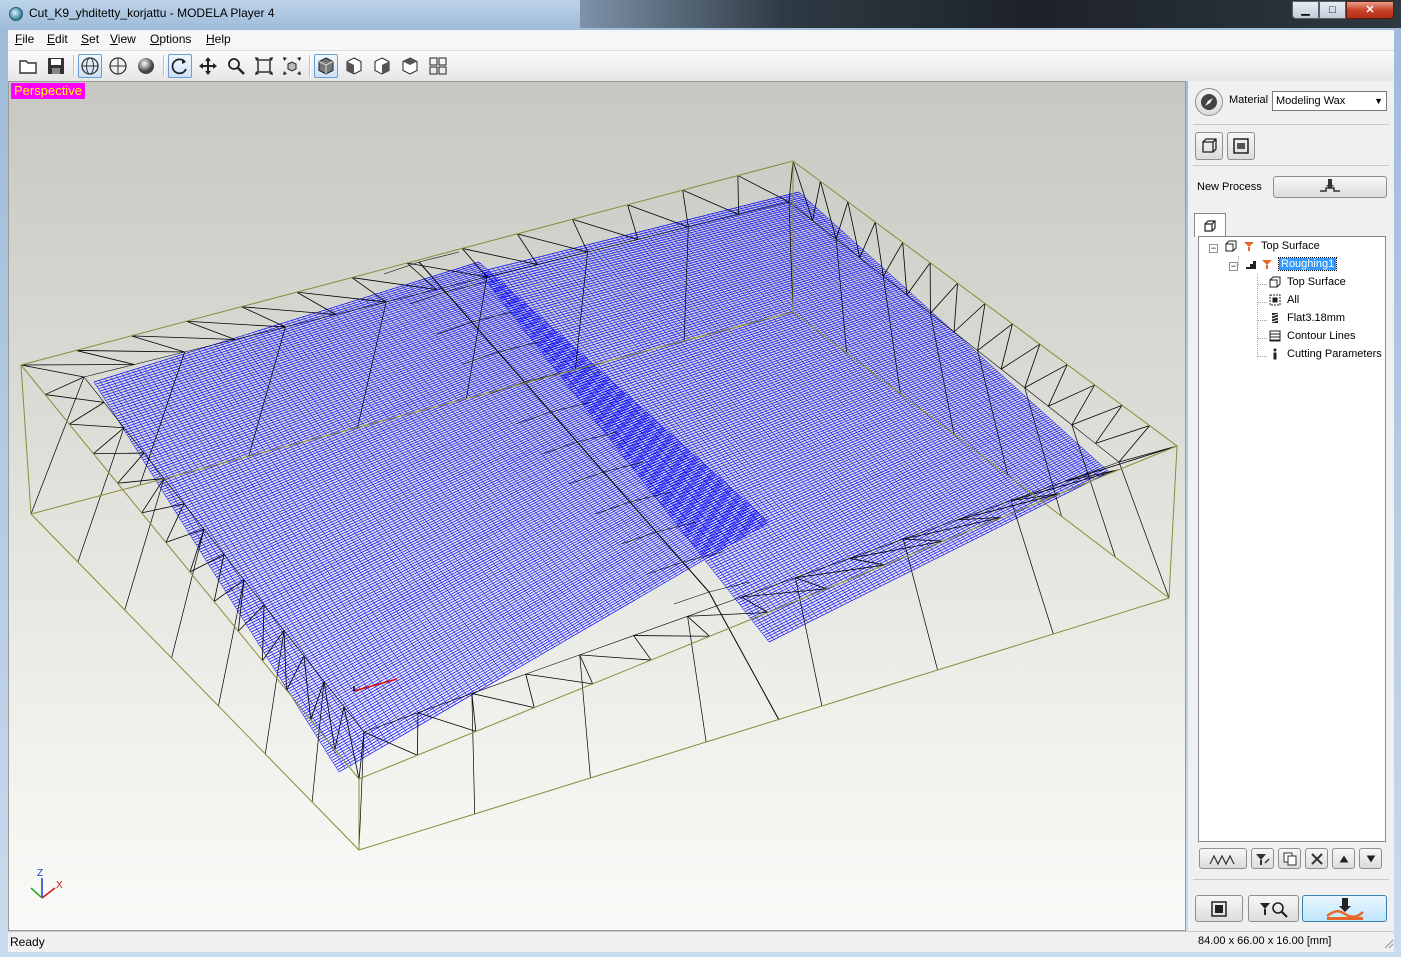 This screenshot has height=957, width=1401. Describe the element at coordinates (701, 941) in the screenshot. I see `status-bar: Ready 84.00 x 66.00 x 16.00 [mm]` at that location.